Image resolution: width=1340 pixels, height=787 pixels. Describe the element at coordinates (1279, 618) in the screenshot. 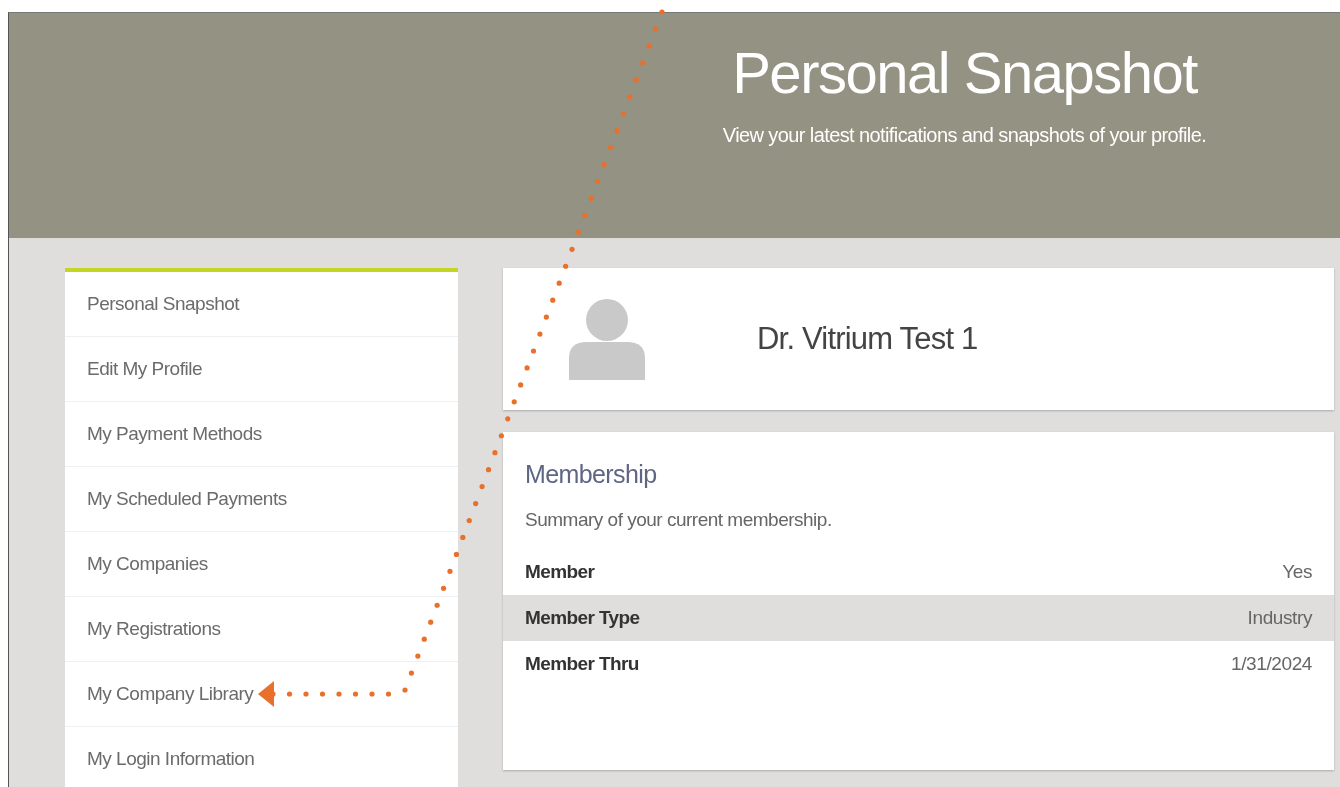

I see `row-value: Industry` at that location.